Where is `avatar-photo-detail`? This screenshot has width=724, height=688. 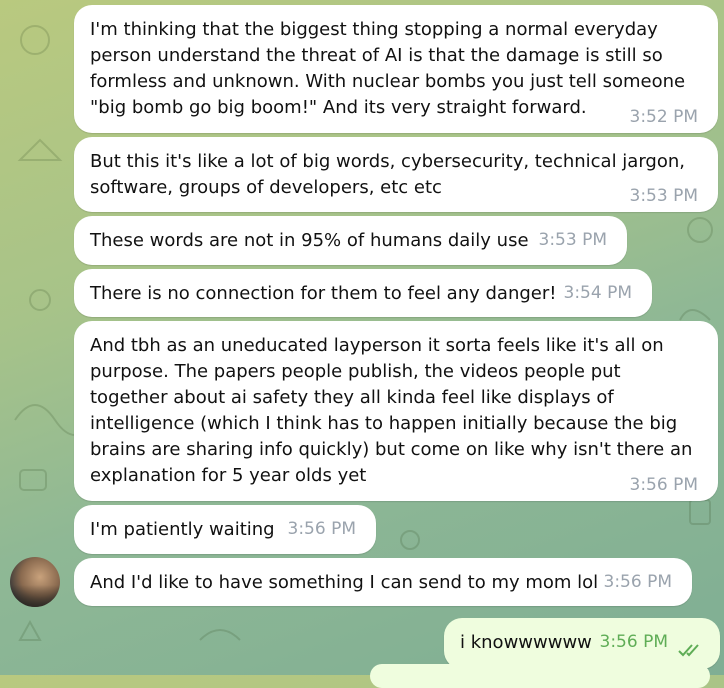 avatar-photo-detail is located at coordinates (35, 596).